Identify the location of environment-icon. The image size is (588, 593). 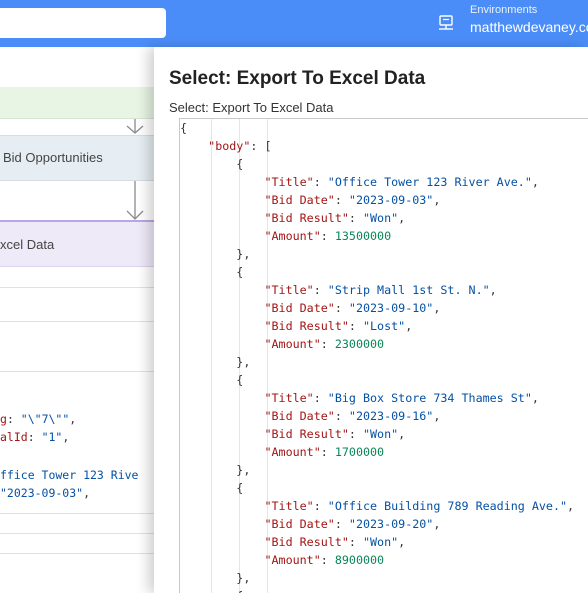
(446, 23).